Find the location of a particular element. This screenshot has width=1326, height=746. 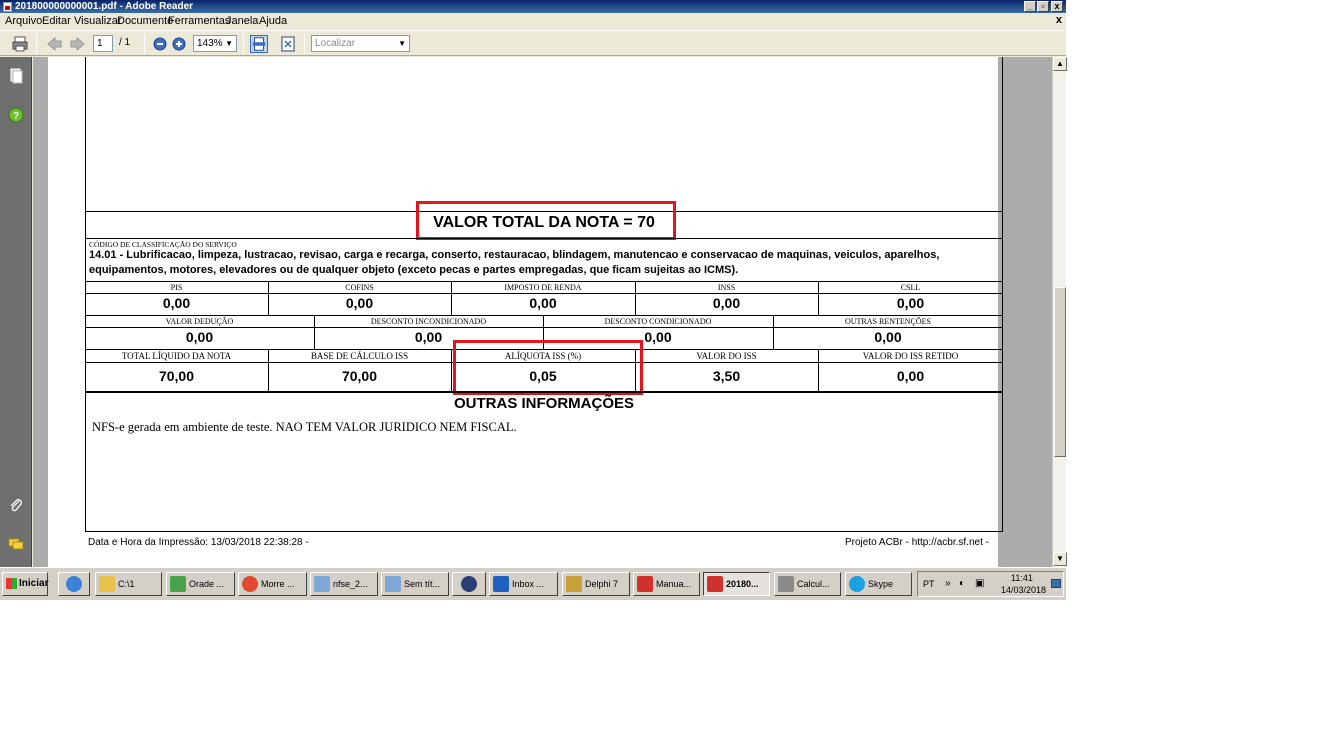

skype-icon is located at coordinates (857, 584).